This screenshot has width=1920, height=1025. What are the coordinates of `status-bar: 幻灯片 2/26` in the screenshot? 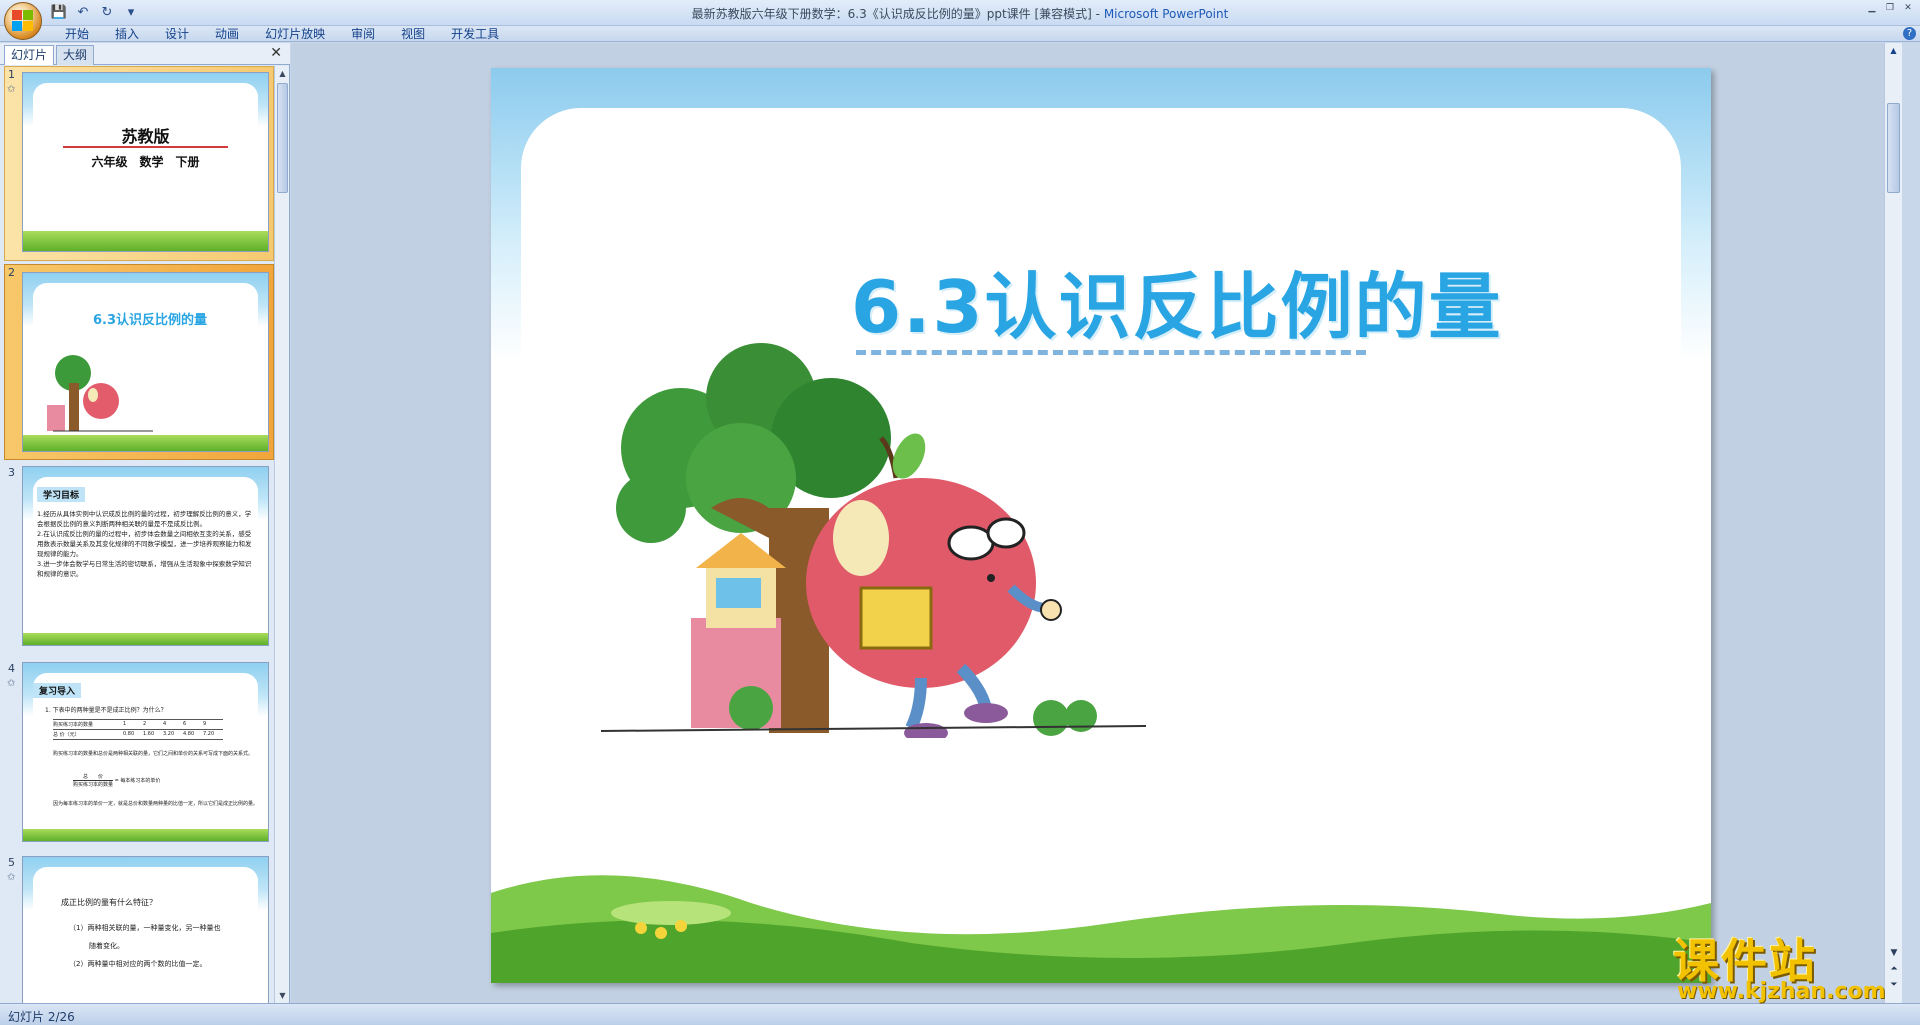 It's located at (960, 1014).